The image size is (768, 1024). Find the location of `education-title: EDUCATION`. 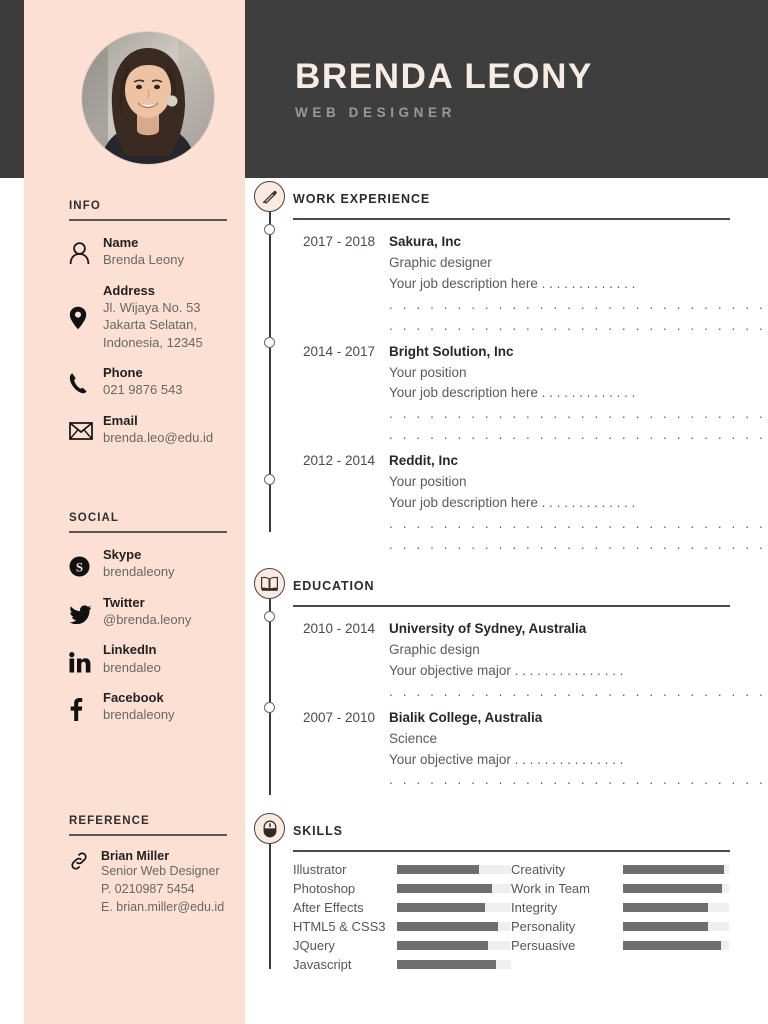

education-title: EDUCATION is located at coordinates (334, 586).